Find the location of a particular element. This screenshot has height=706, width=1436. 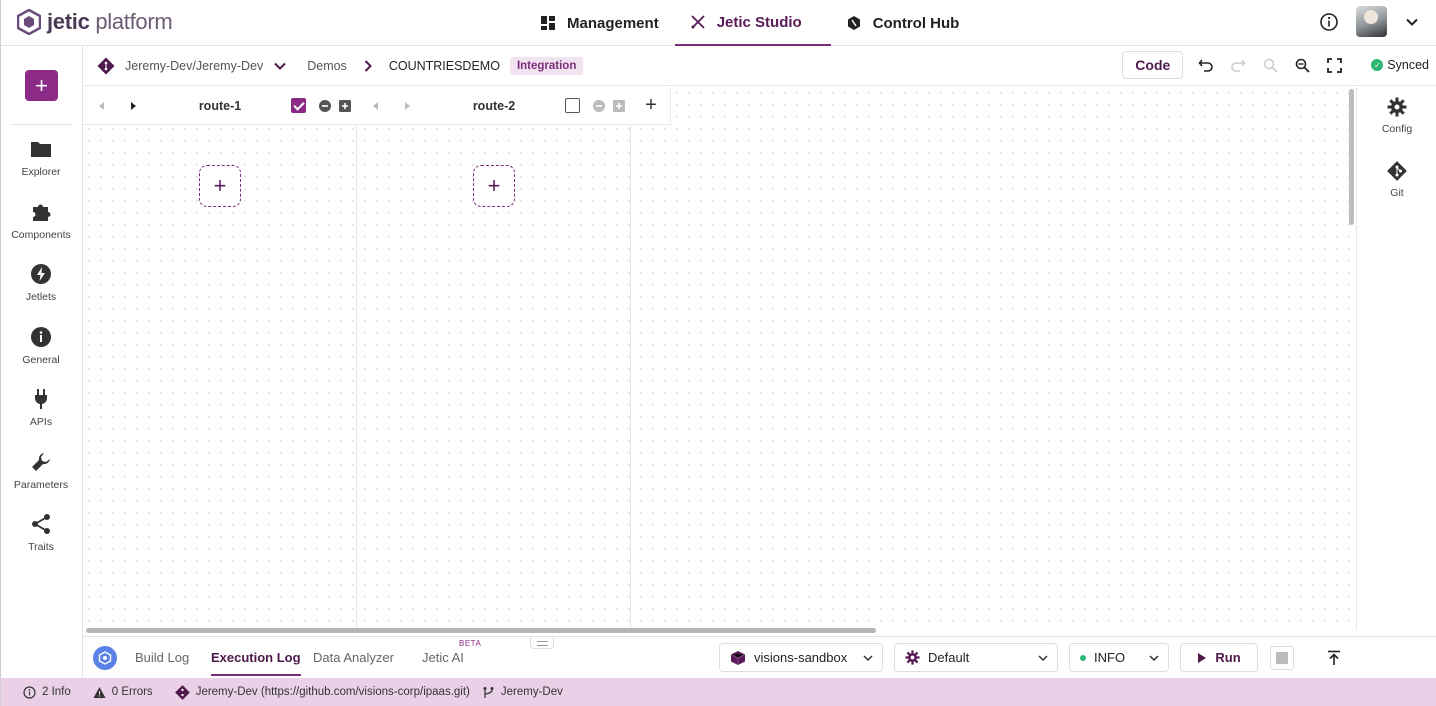

vertical-scrollbar is located at coordinates (1351, 157).